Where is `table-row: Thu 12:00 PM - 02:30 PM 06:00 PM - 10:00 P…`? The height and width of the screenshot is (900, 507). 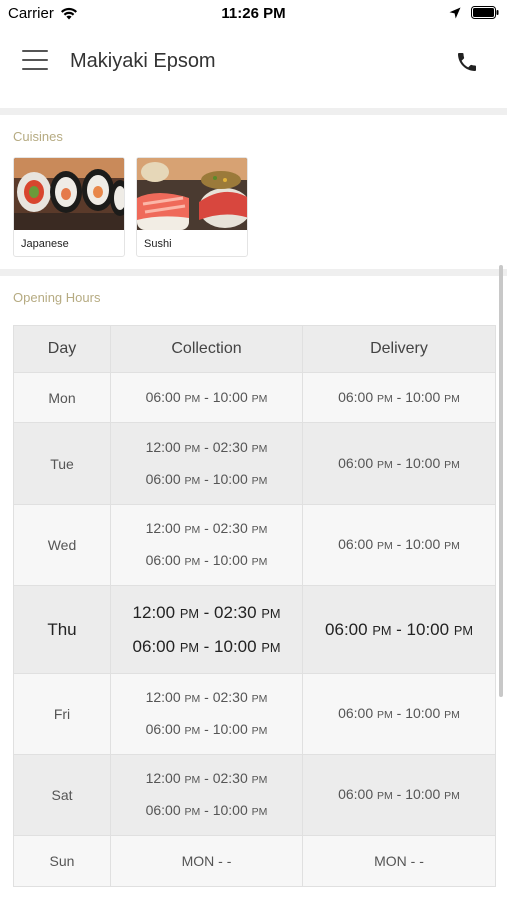 table-row: Thu 12:00 PM - 02:30 PM 06:00 PM - 10:00 P… is located at coordinates (254, 629).